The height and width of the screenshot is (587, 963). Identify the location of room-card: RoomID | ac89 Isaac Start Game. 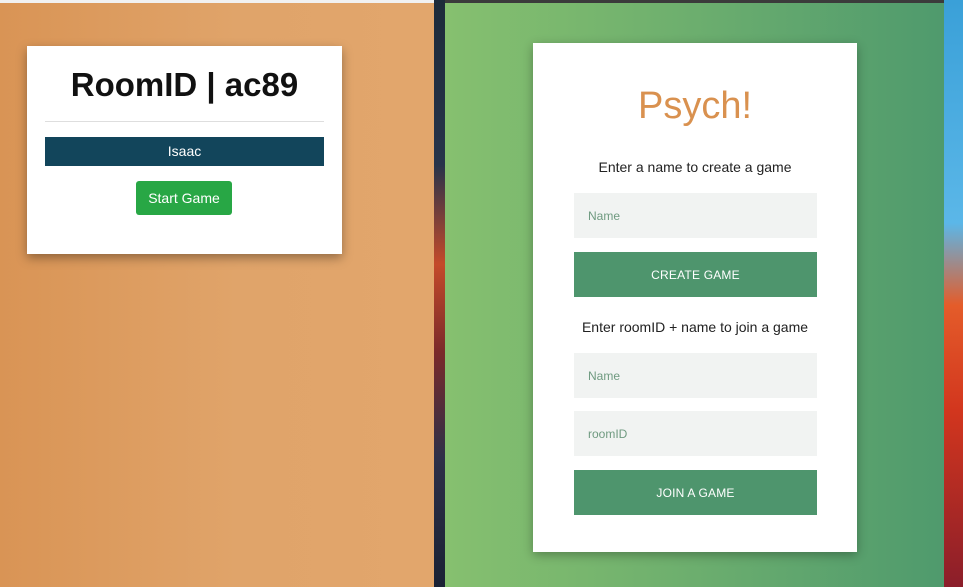
(184, 150).